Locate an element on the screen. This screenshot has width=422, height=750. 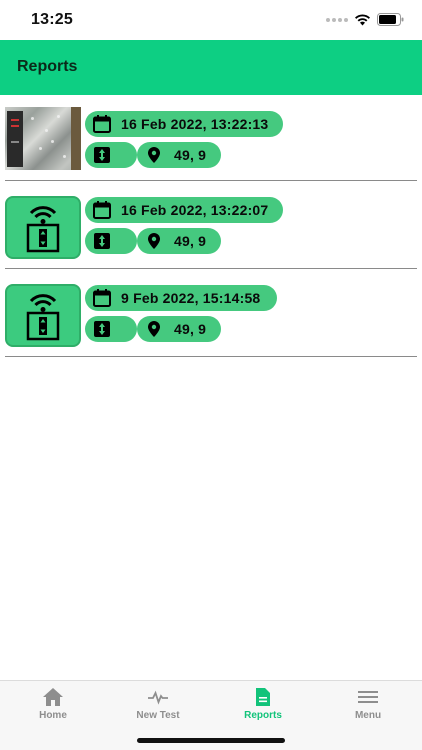
status-bar: 13:25 is located at coordinates (211, 20).